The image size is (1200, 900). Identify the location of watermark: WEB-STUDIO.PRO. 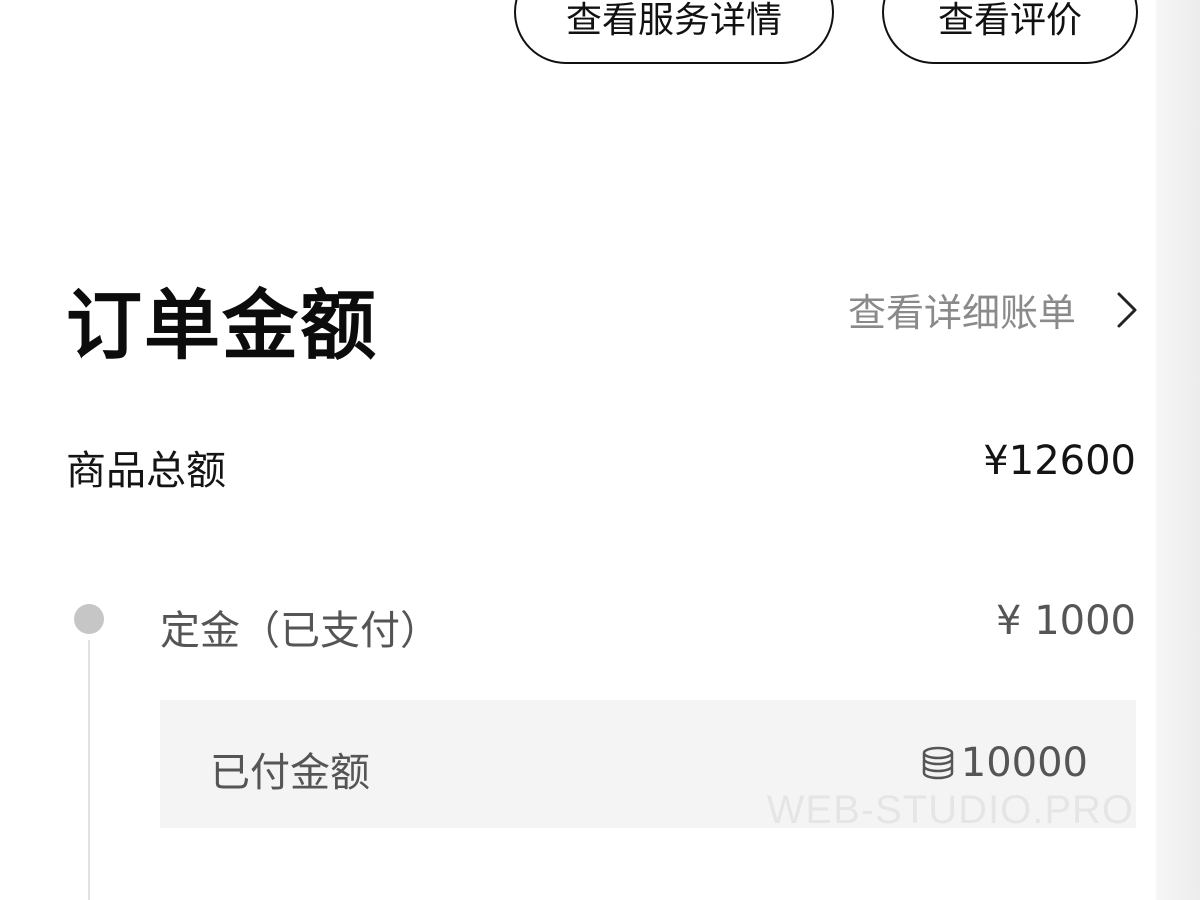
(950, 810).